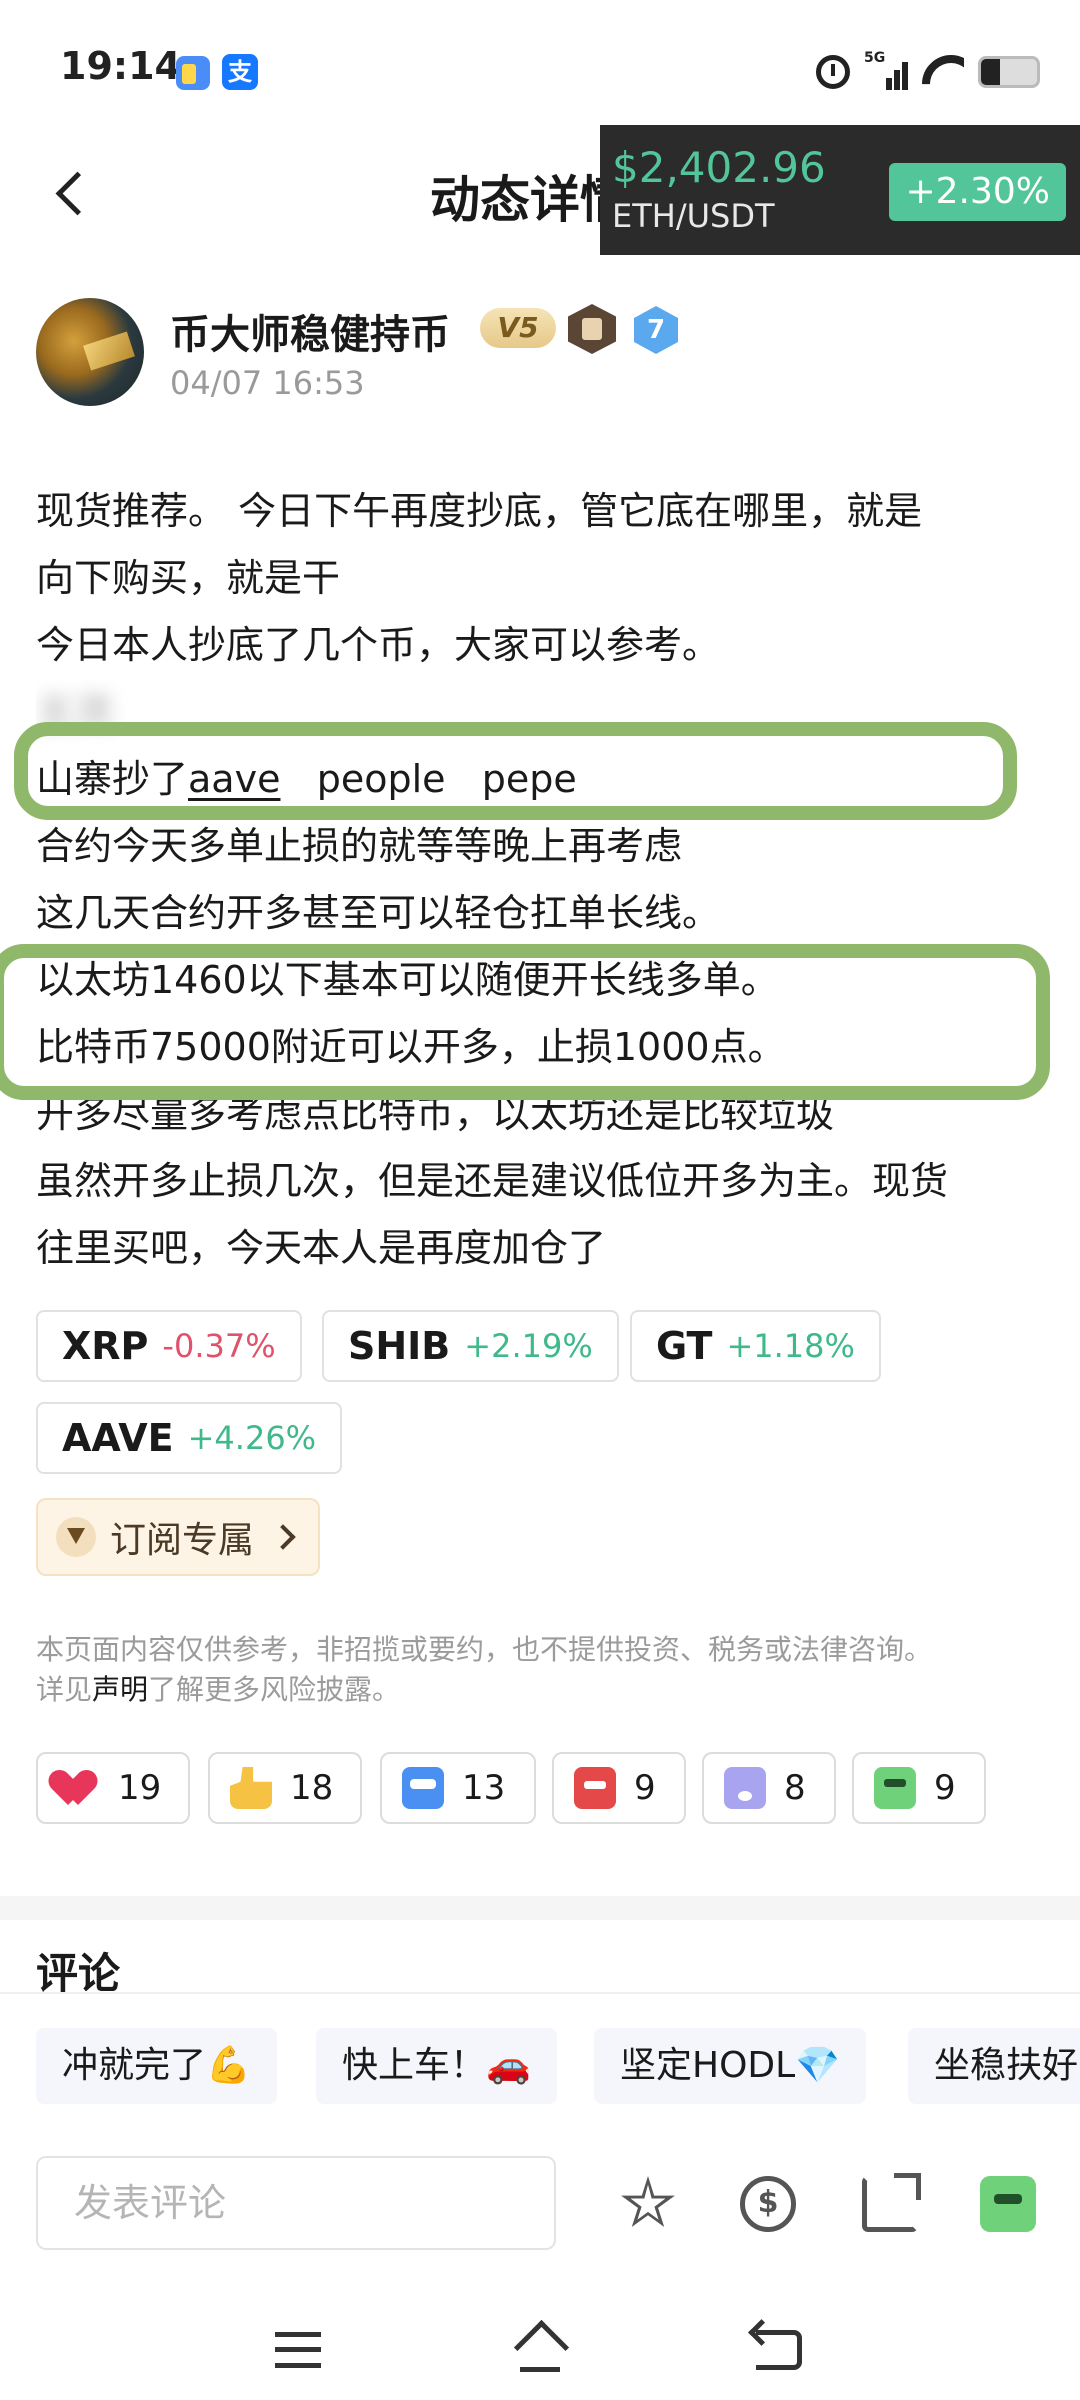 The width and height of the screenshot is (1080, 2400). Describe the element at coordinates (684, 1346) in the screenshot. I see `coin-symbol: GT` at that location.